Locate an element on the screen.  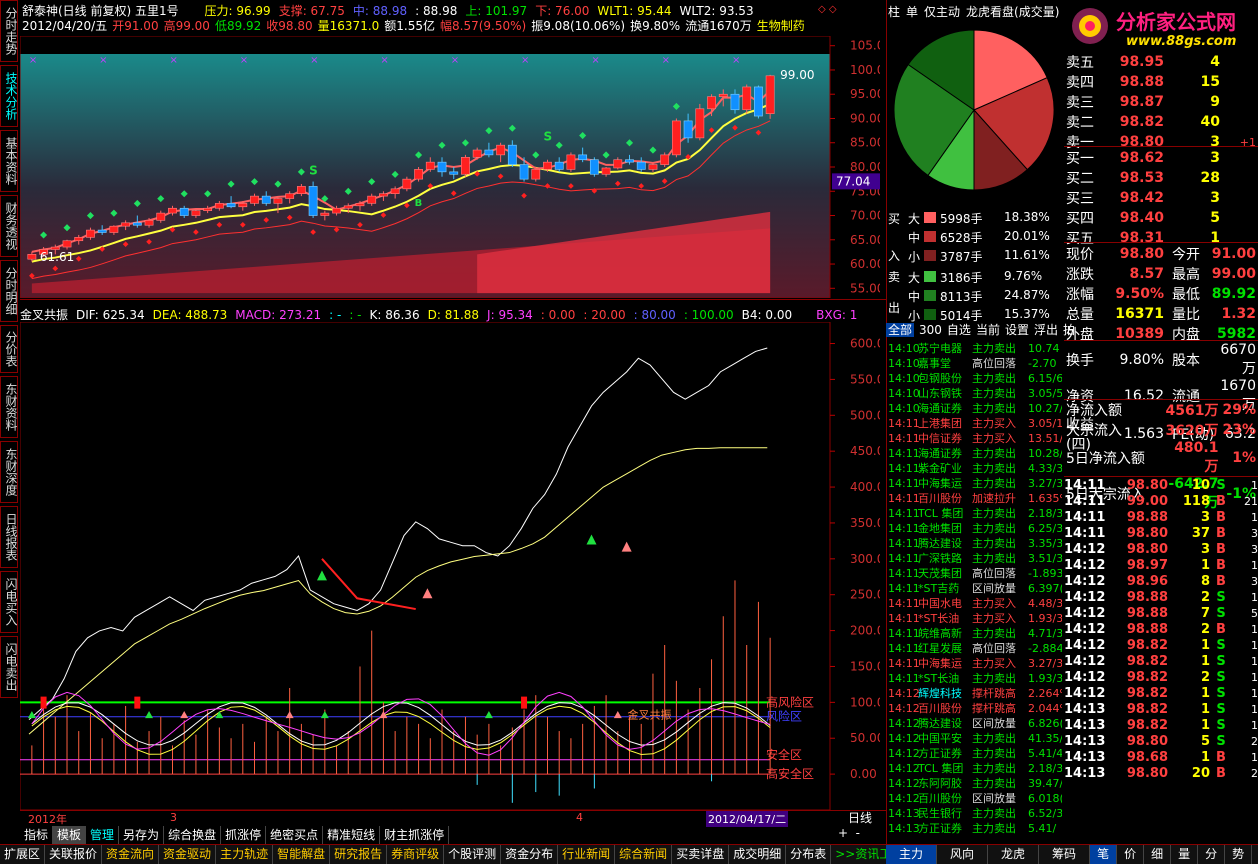
indicator-tab-5: 抓涨停 is located at coordinates (244, 835).